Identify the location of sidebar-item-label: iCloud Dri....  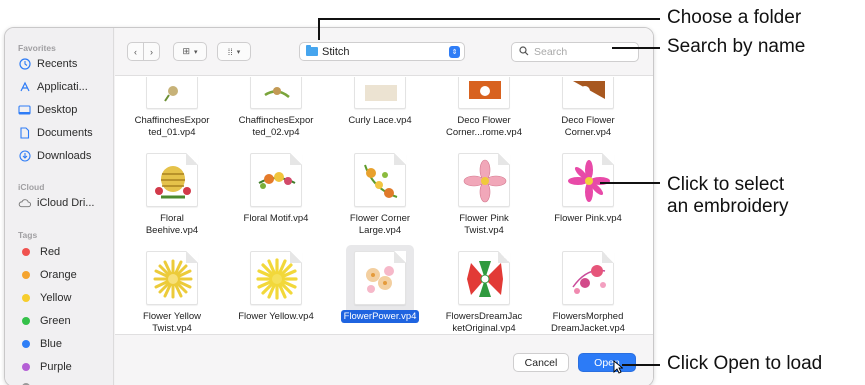
(66, 203).